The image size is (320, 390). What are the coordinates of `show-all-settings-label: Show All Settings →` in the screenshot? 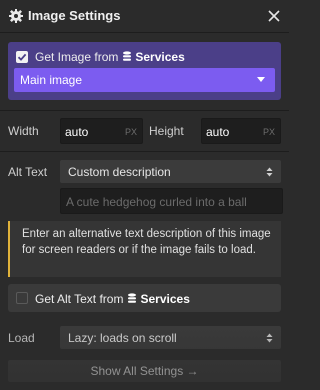 It's located at (144, 371).